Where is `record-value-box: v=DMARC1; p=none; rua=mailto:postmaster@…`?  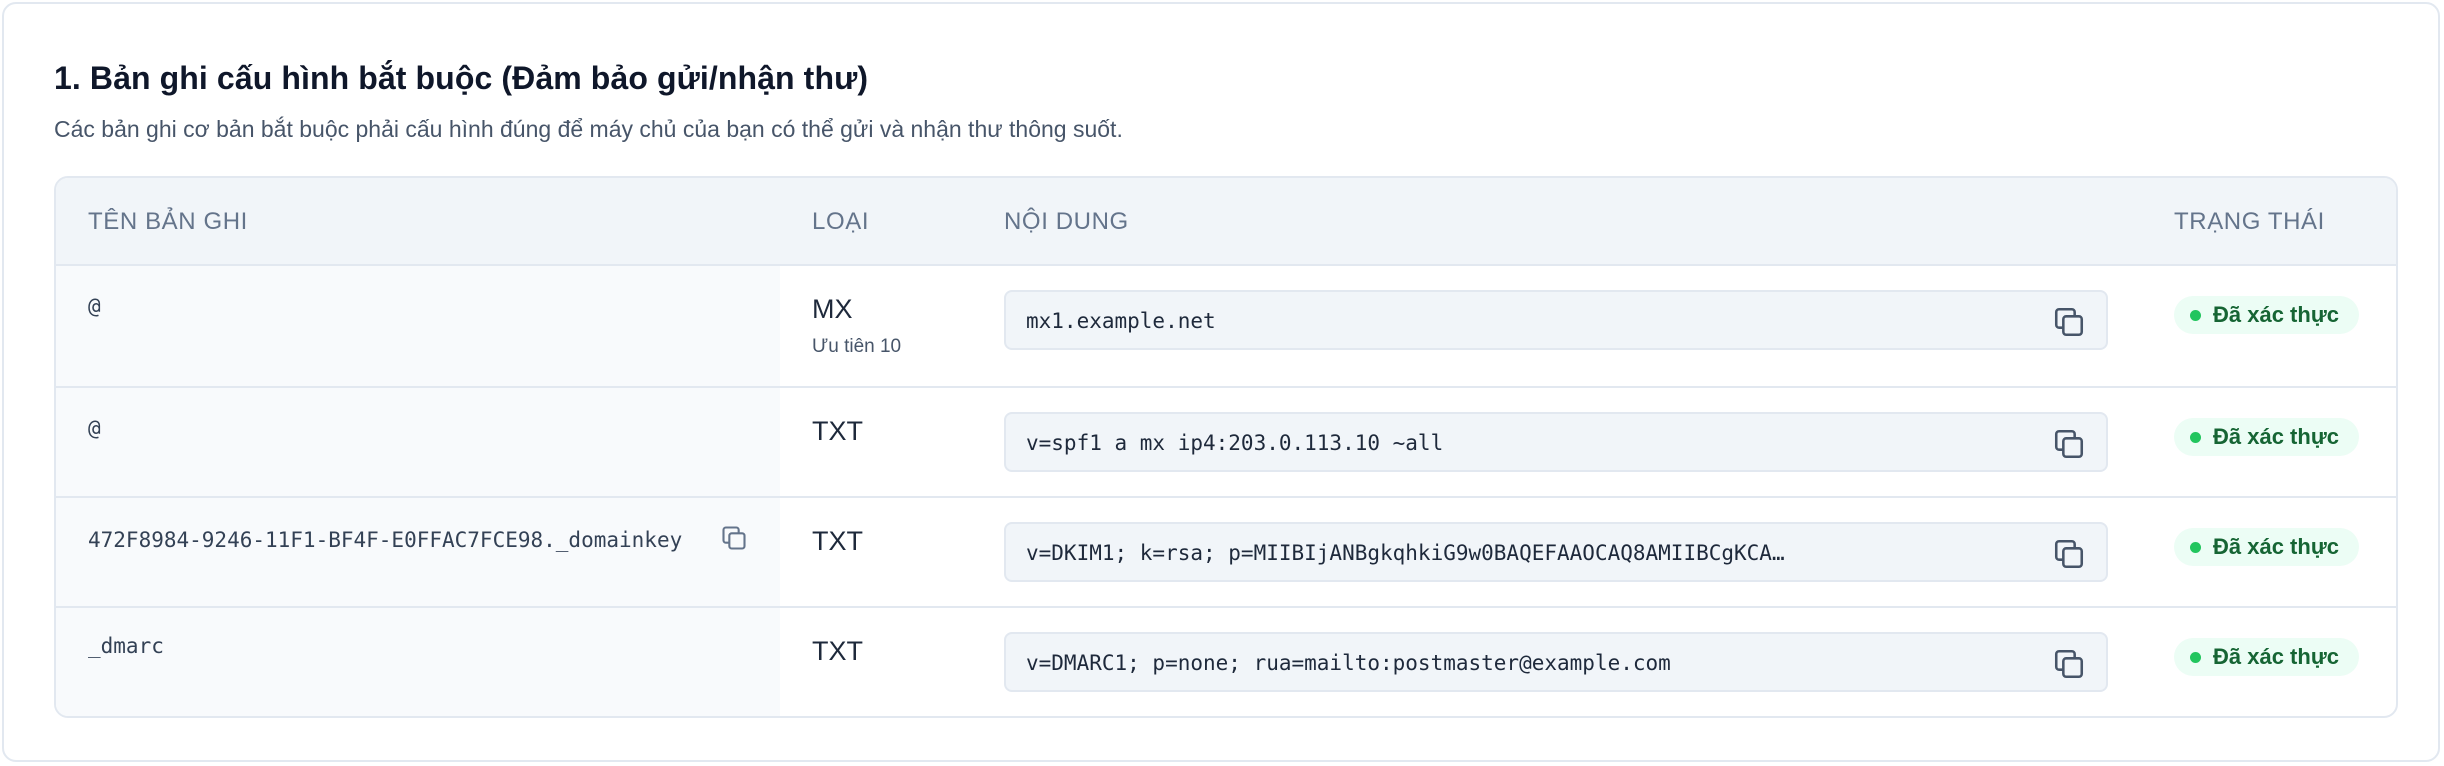
record-value-box: v=DMARC1; p=none; rua=mailto:postmaster@… is located at coordinates (1556, 662).